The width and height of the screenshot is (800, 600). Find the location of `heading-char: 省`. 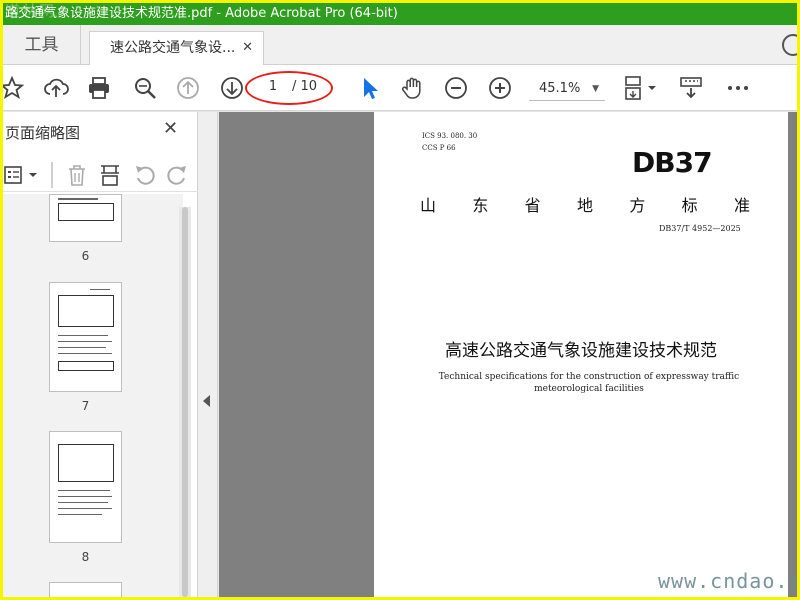

heading-char: 省 is located at coordinates (532, 205).